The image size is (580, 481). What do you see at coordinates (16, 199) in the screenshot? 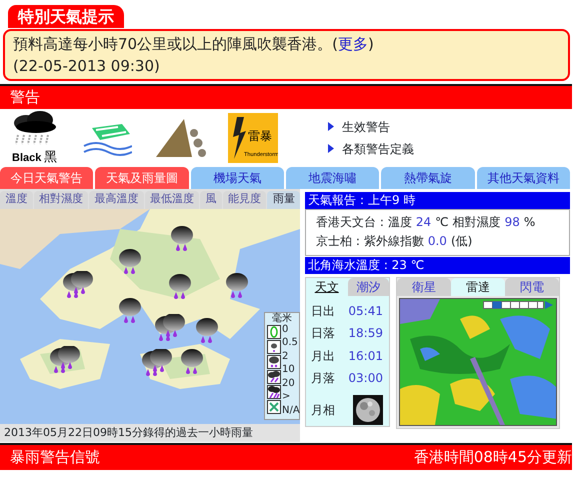
I see `map-tab: 溫度` at bounding box center [16, 199].